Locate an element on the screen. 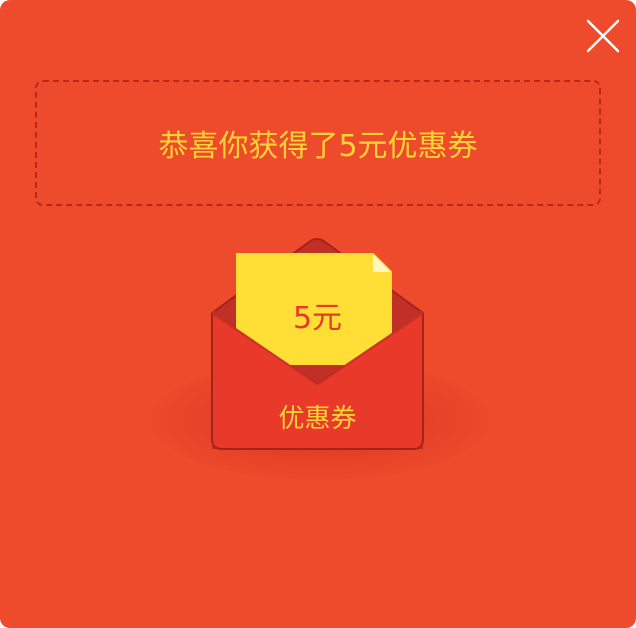 This screenshot has width=636, height=628. congrats-message: 恭喜你获得了5元优惠券 is located at coordinates (318, 146).